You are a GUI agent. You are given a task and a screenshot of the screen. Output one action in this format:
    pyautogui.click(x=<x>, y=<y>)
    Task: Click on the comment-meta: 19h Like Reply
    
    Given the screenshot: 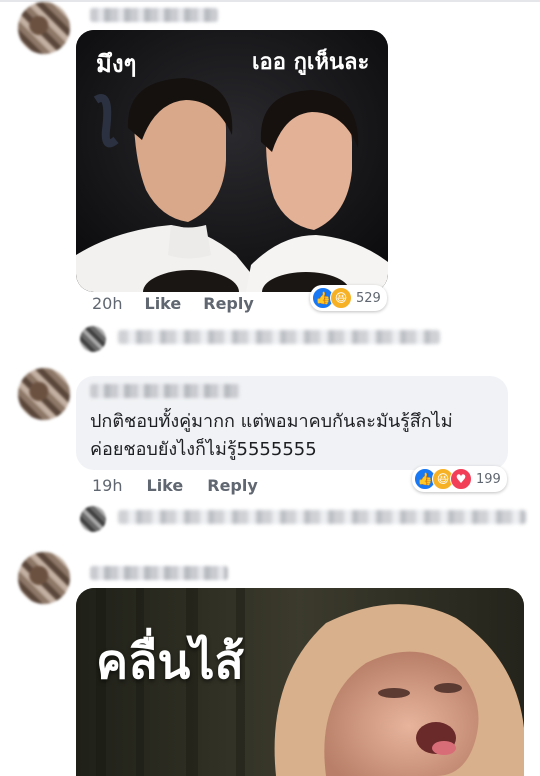 What is the action you would take?
    pyautogui.click(x=175, y=485)
    